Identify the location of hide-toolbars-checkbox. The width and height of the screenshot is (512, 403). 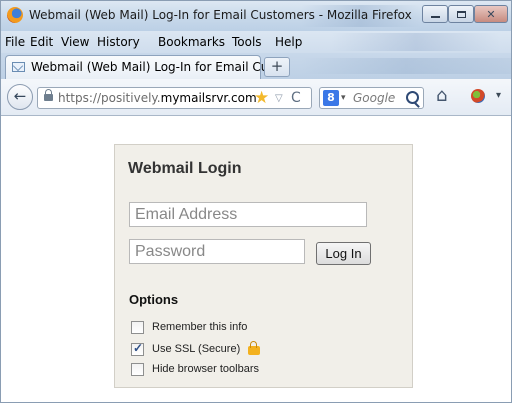
(137, 369).